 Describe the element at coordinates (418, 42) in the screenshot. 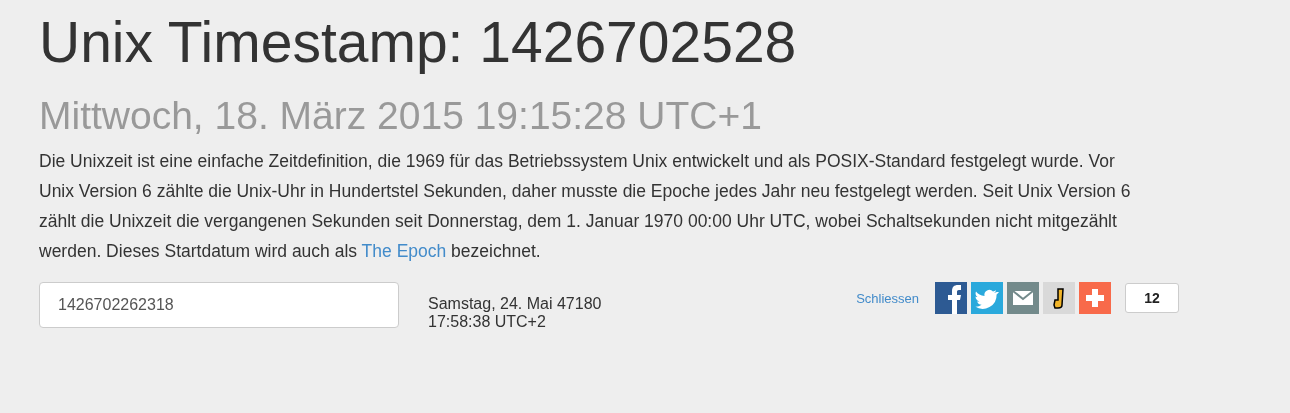

I see `page-title: Unix Timestamp: 1426702528` at that location.